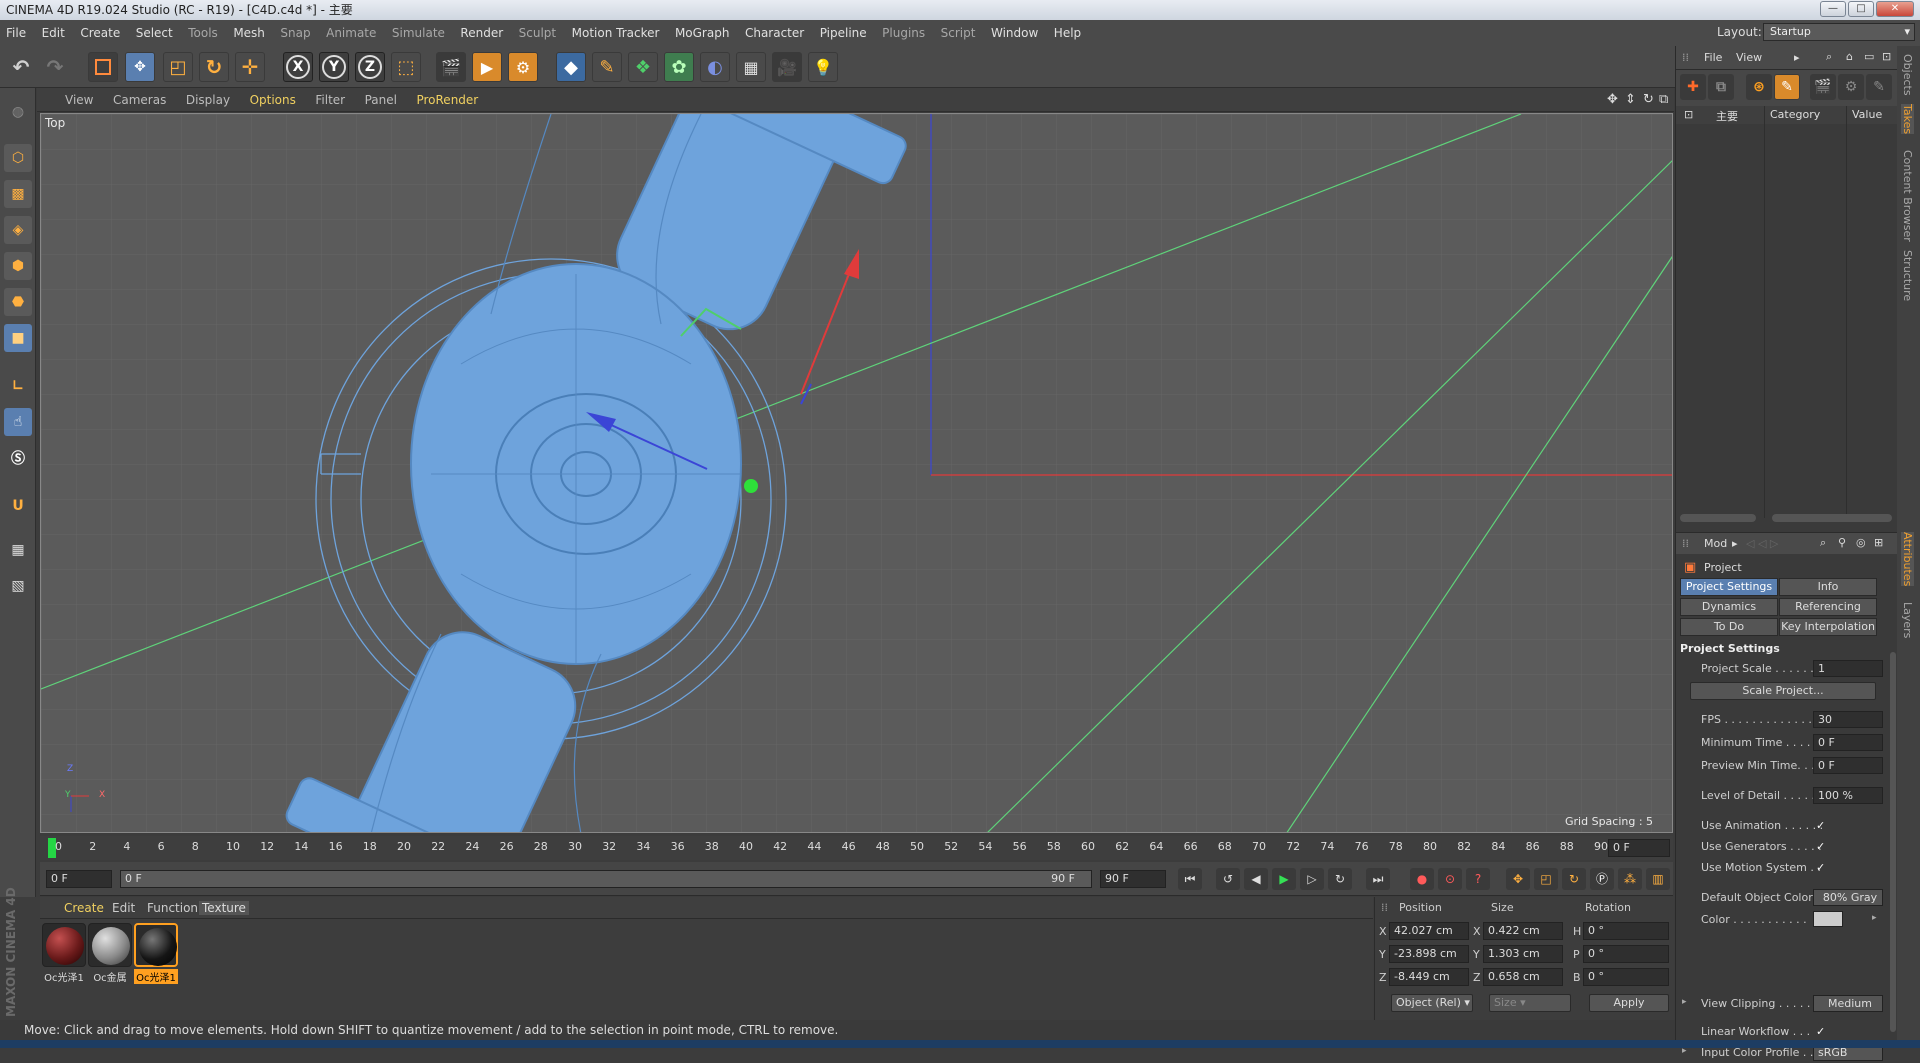 The height and width of the screenshot is (1063, 1920). I want to click on polygons-mode-icon: ■, so click(18, 338).